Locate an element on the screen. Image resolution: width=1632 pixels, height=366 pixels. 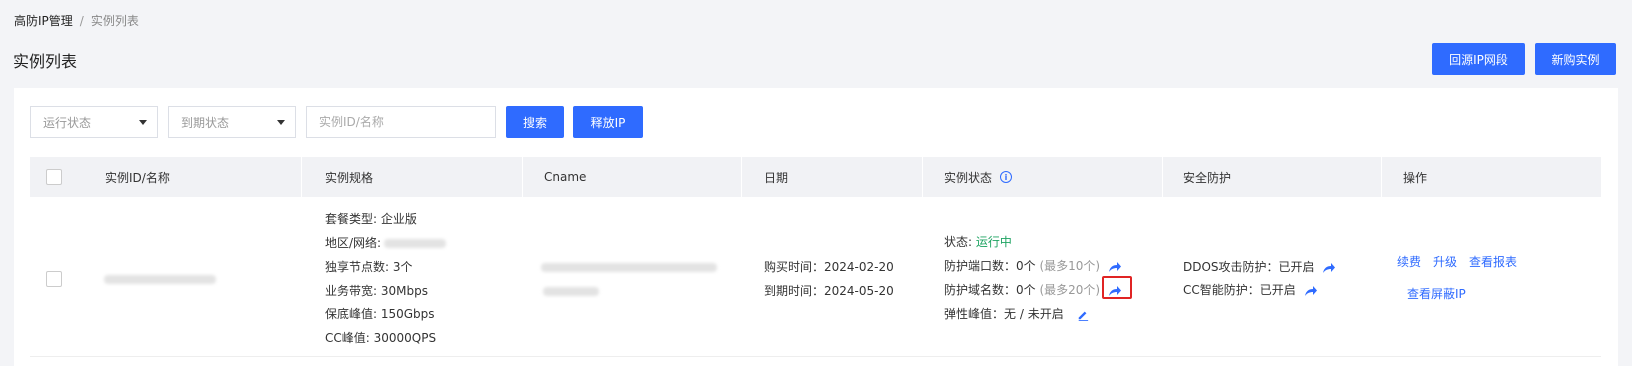
elastic-value: 无 / 未开启 is located at coordinates (1034, 314).